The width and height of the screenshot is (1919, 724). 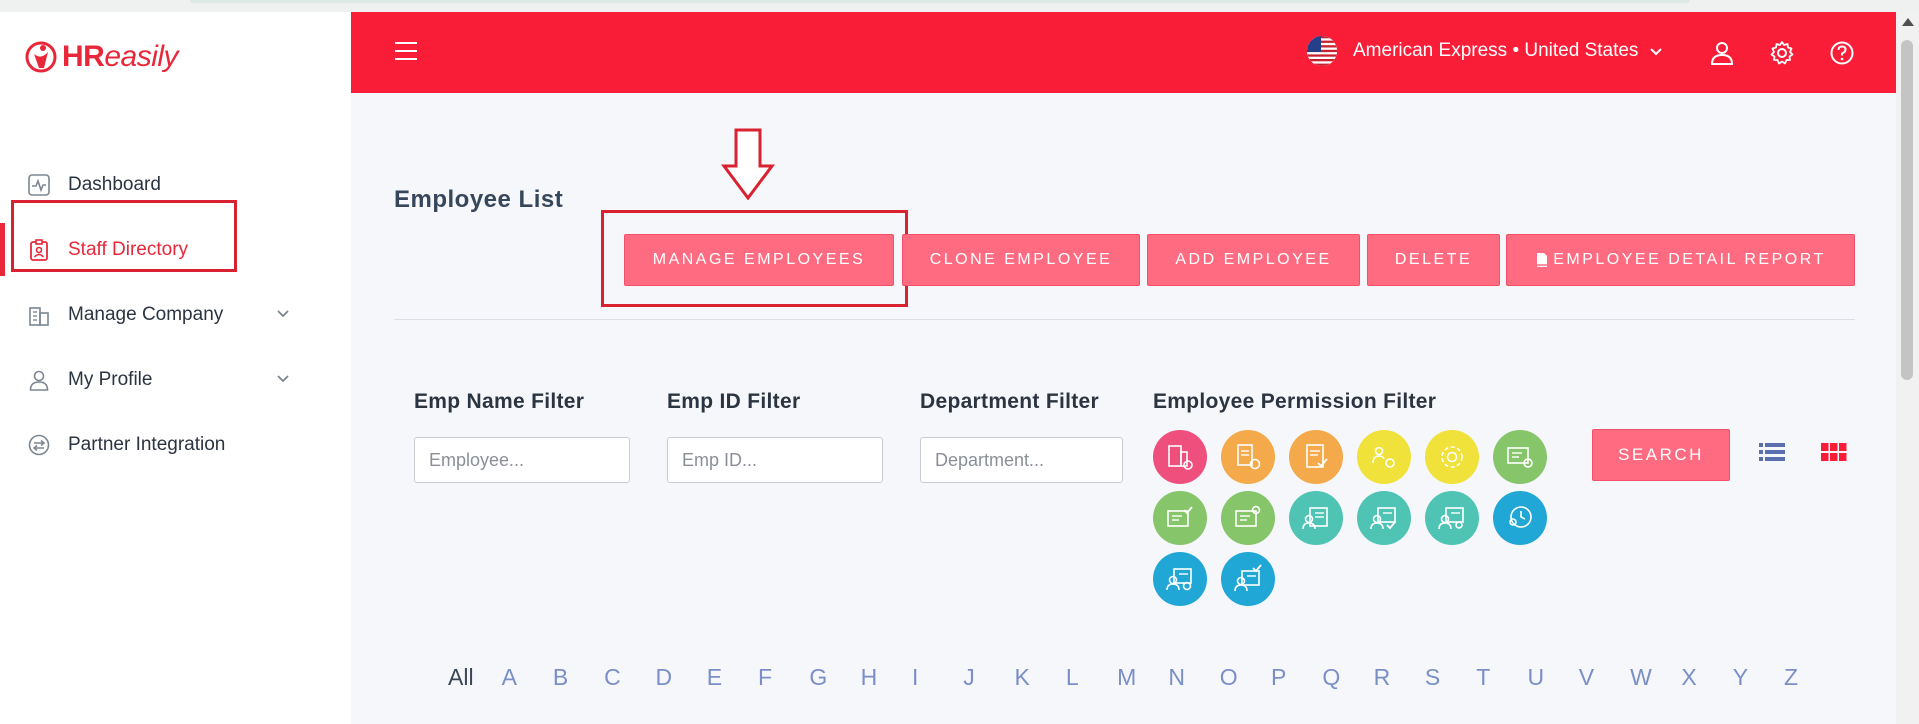 I want to click on permission-team-settings-icon, so click(x=1384, y=457).